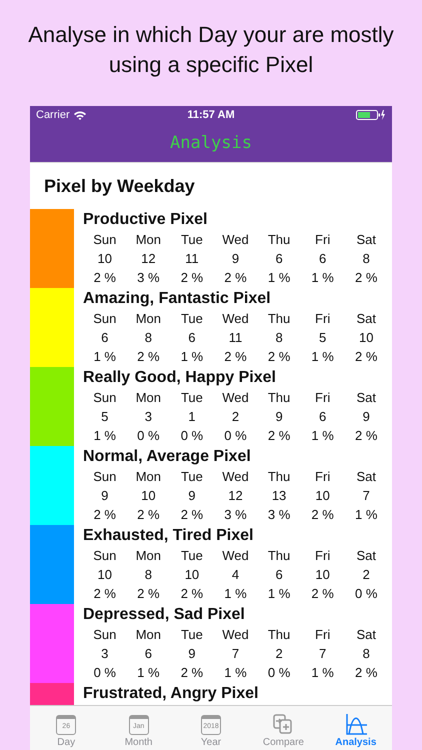 Image resolution: width=422 pixels, height=750 pixels. I want to click on nav-title: Analysis, so click(211, 143).